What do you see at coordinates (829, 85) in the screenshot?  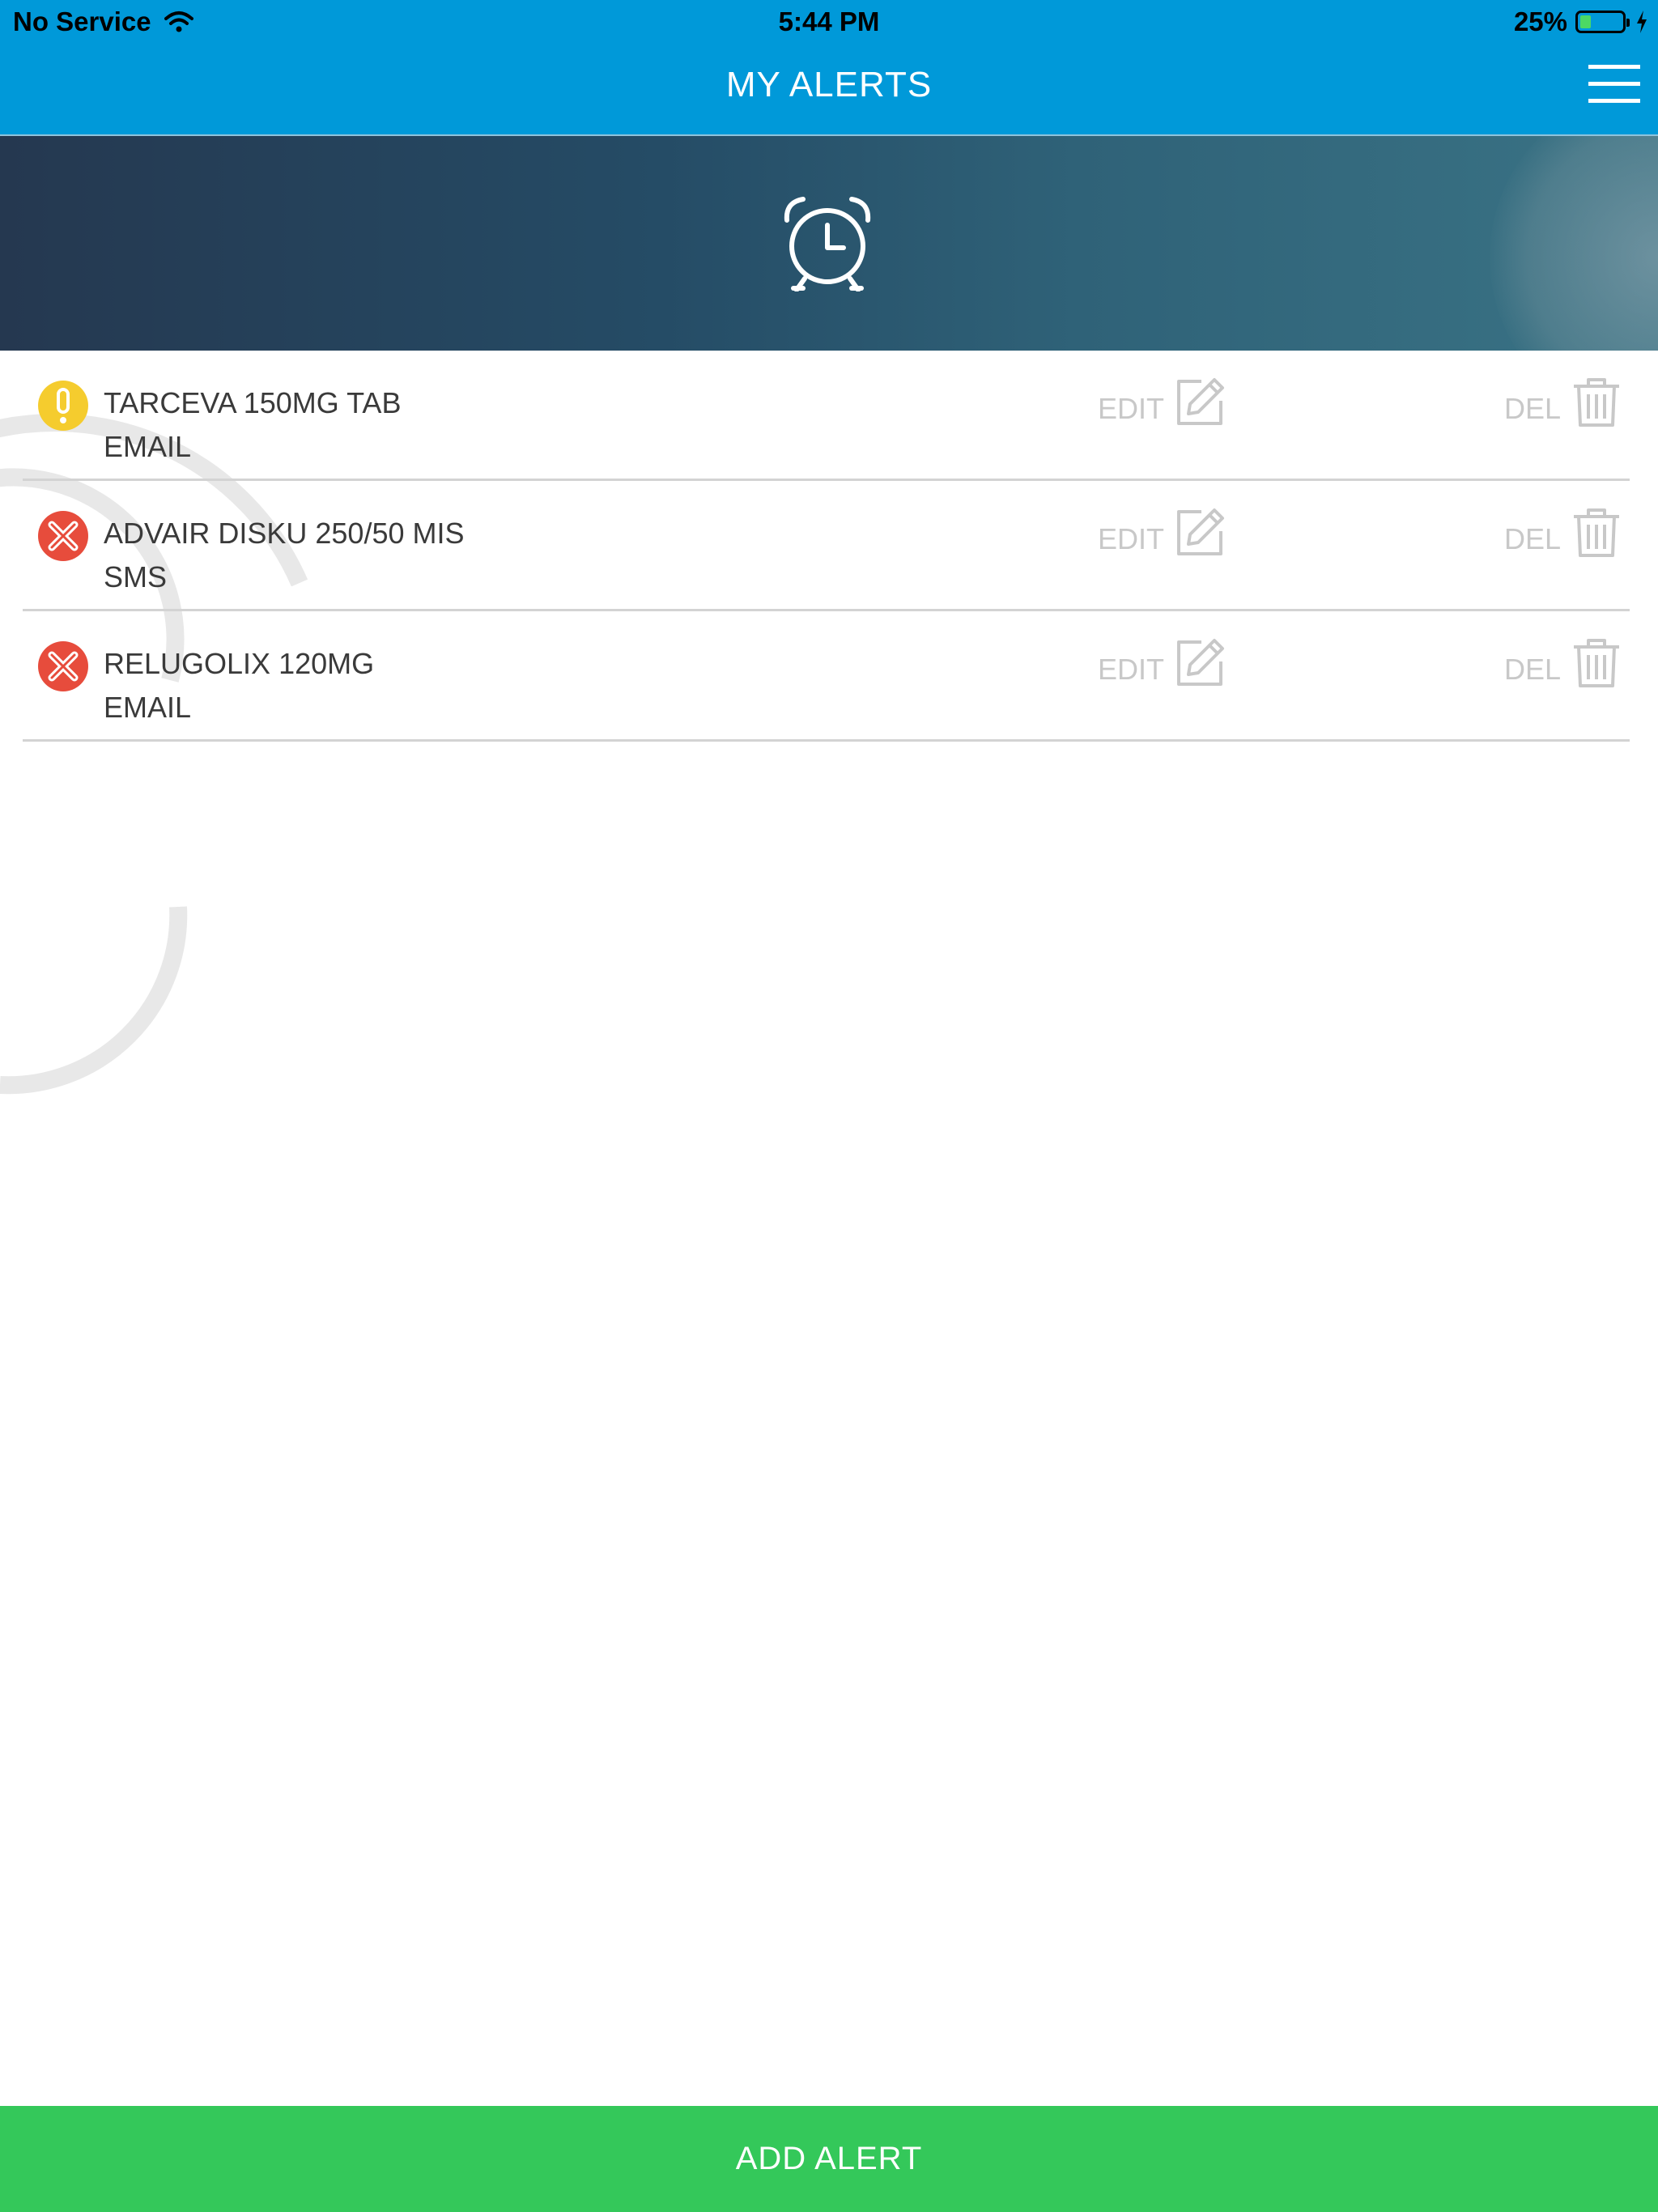 I see `page-title: MY ALERTS` at bounding box center [829, 85].